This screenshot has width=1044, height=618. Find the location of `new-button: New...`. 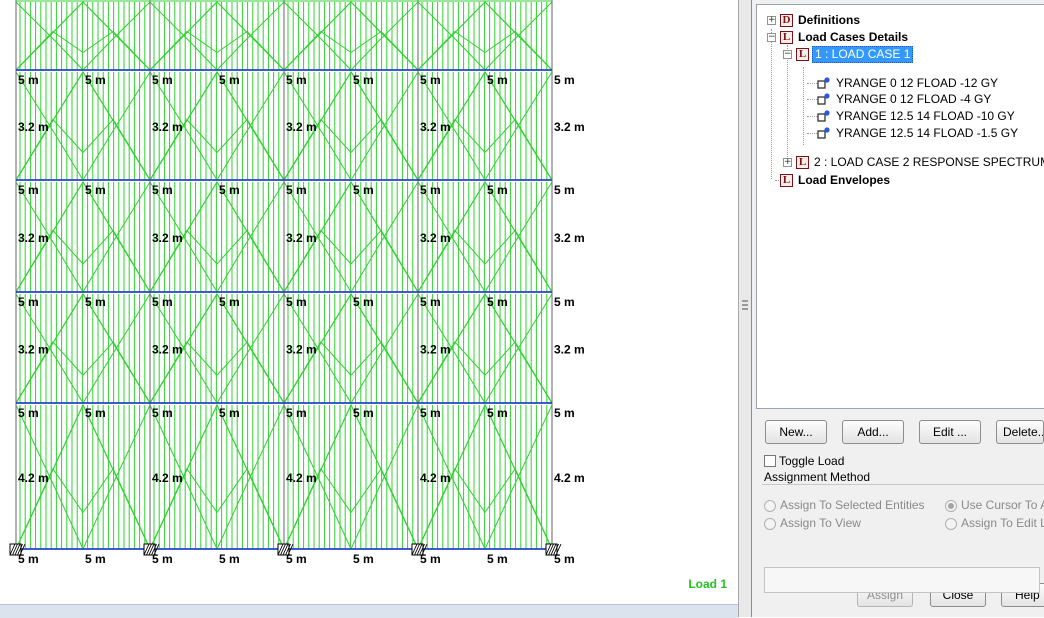

new-button: New... is located at coordinates (796, 432).